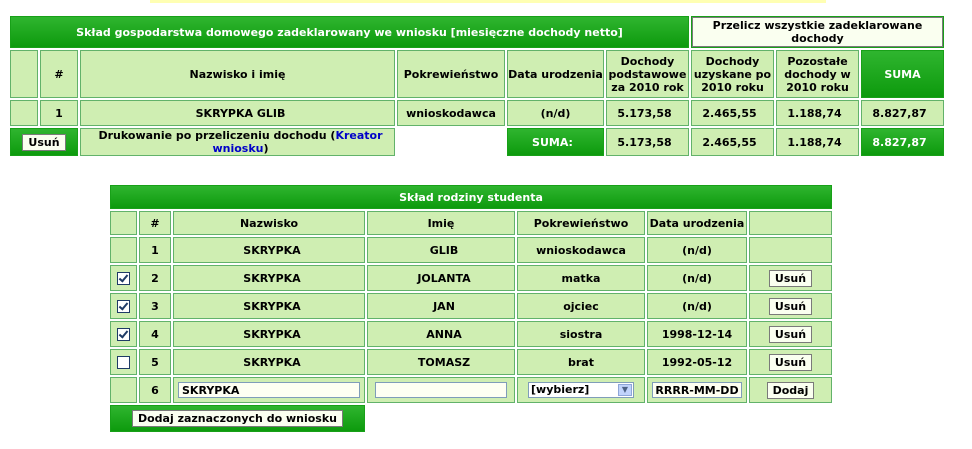 This screenshot has width=972, height=449. What do you see at coordinates (441, 306) in the screenshot?
I see `row-firstname: JAN` at bounding box center [441, 306].